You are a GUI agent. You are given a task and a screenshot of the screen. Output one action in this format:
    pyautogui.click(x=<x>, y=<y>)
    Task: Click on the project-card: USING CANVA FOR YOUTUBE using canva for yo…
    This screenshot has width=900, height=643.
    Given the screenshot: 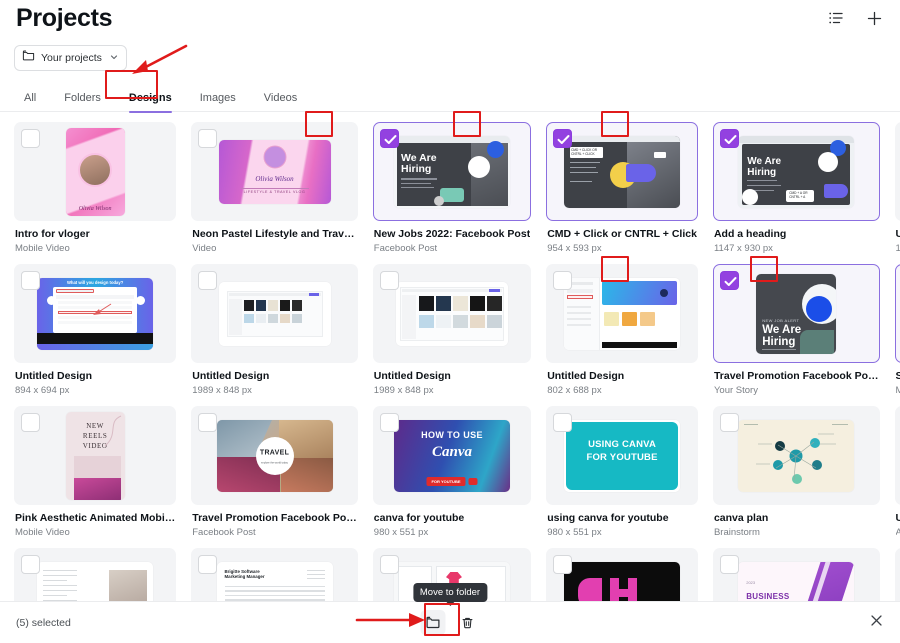 What is the action you would take?
    pyautogui.click(x=622, y=472)
    